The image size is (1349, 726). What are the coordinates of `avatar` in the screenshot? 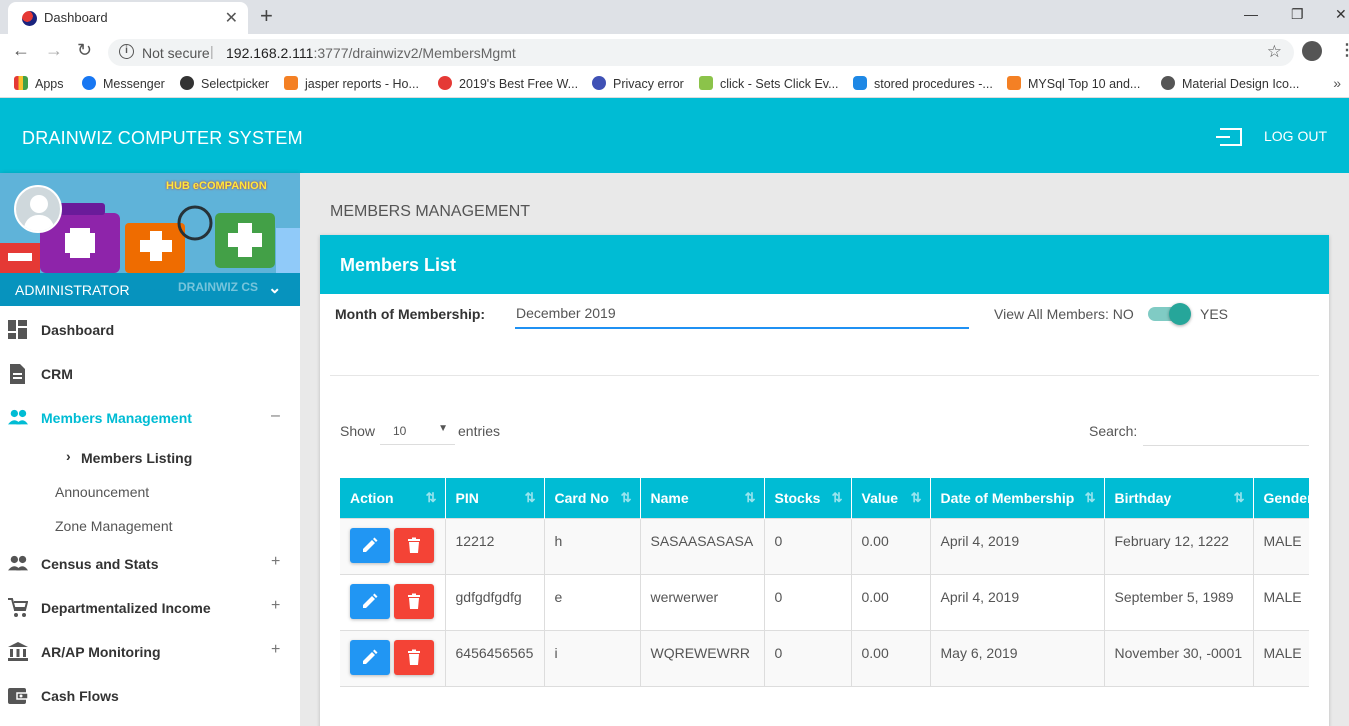 It's located at (38, 209).